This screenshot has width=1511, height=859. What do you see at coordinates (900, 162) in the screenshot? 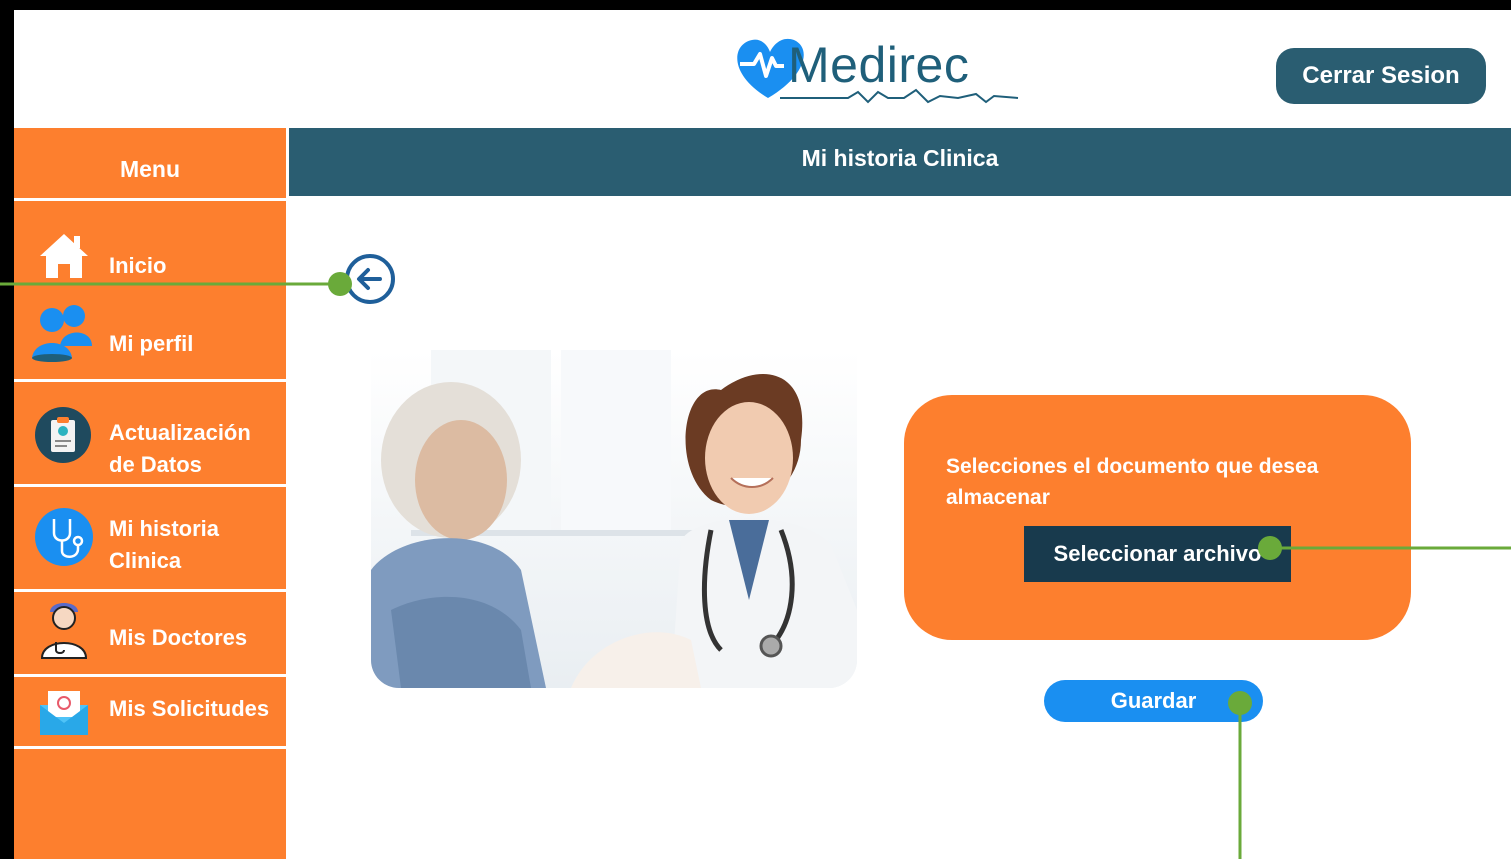
I see `page-title: Mi historia Clinica` at bounding box center [900, 162].